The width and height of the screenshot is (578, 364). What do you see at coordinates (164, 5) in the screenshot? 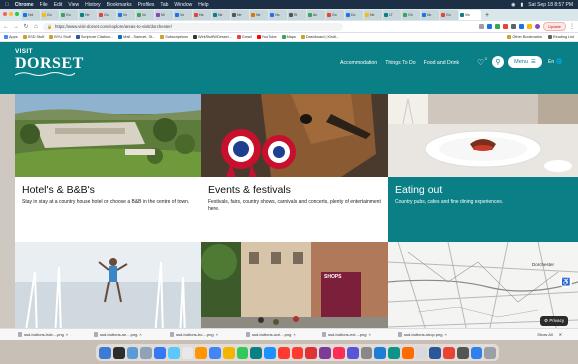
I see `menubar-tab: Tab` at bounding box center [164, 5].